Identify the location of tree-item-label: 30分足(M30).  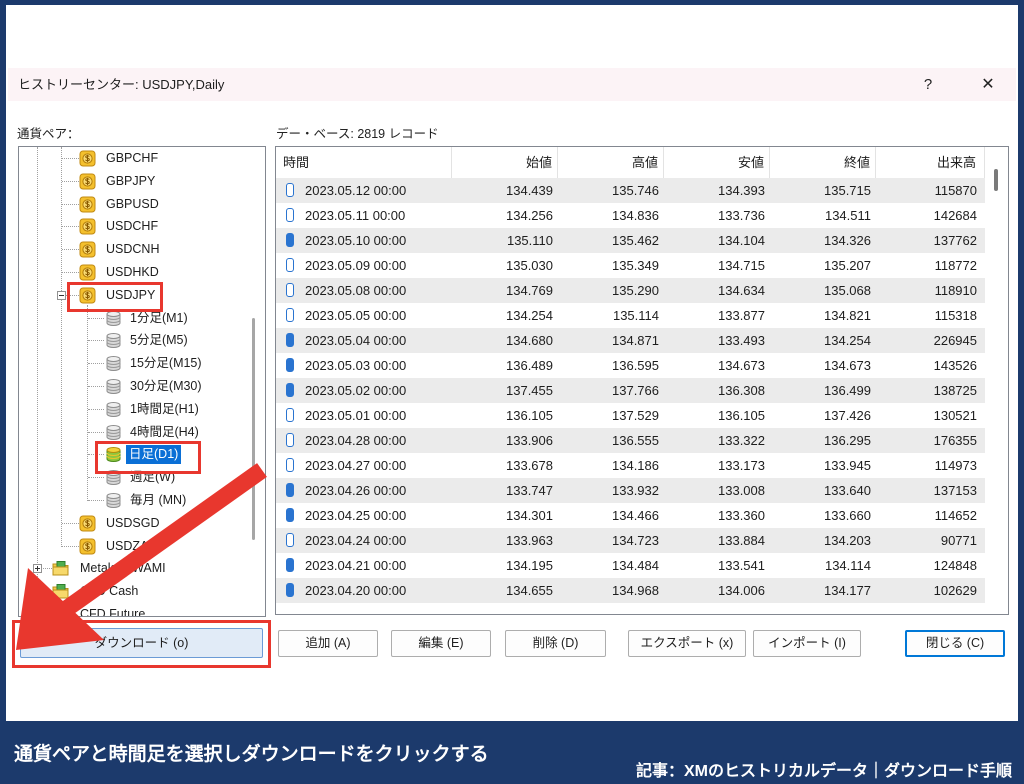
(166, 386).